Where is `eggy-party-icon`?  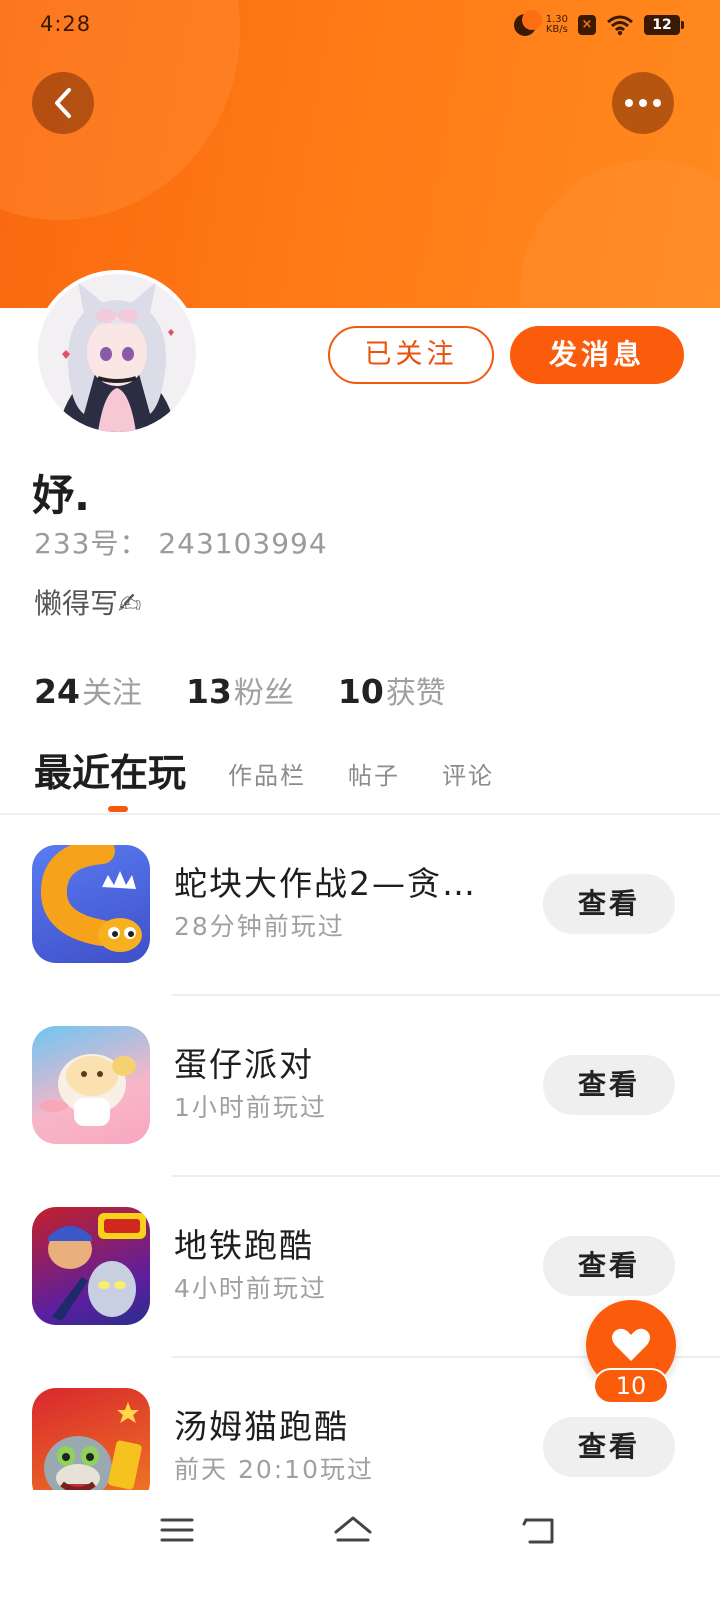 eggy-party-icon is located at coordinates (88, 1090).